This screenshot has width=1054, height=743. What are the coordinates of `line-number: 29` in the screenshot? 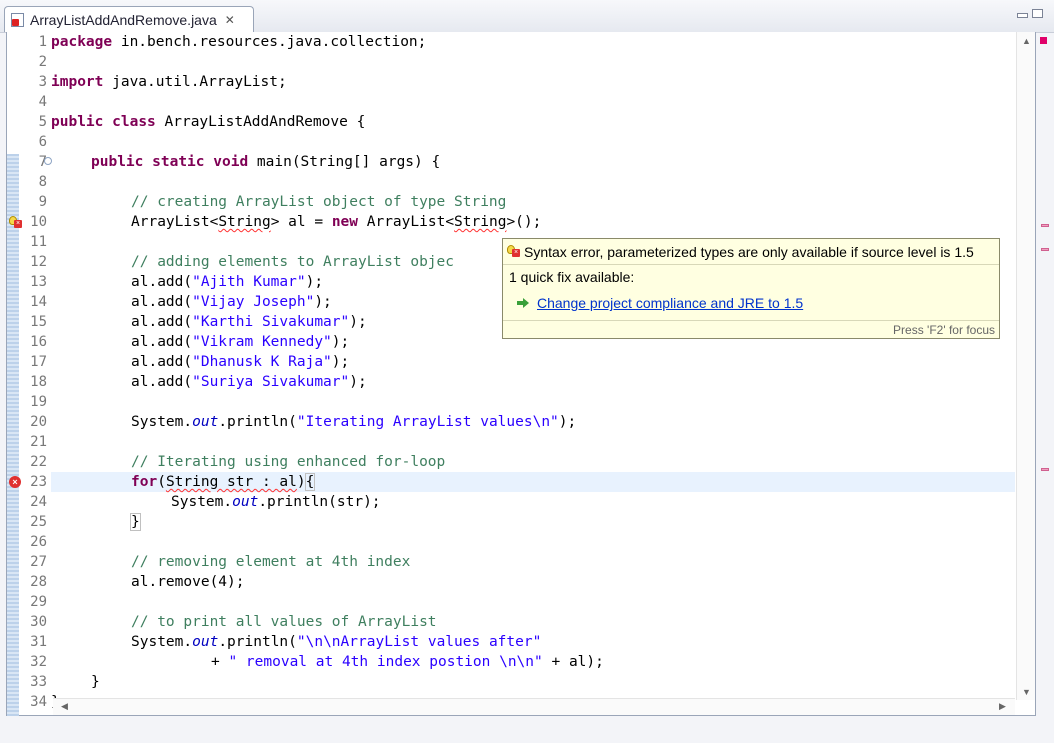 It's located at (38, 602).